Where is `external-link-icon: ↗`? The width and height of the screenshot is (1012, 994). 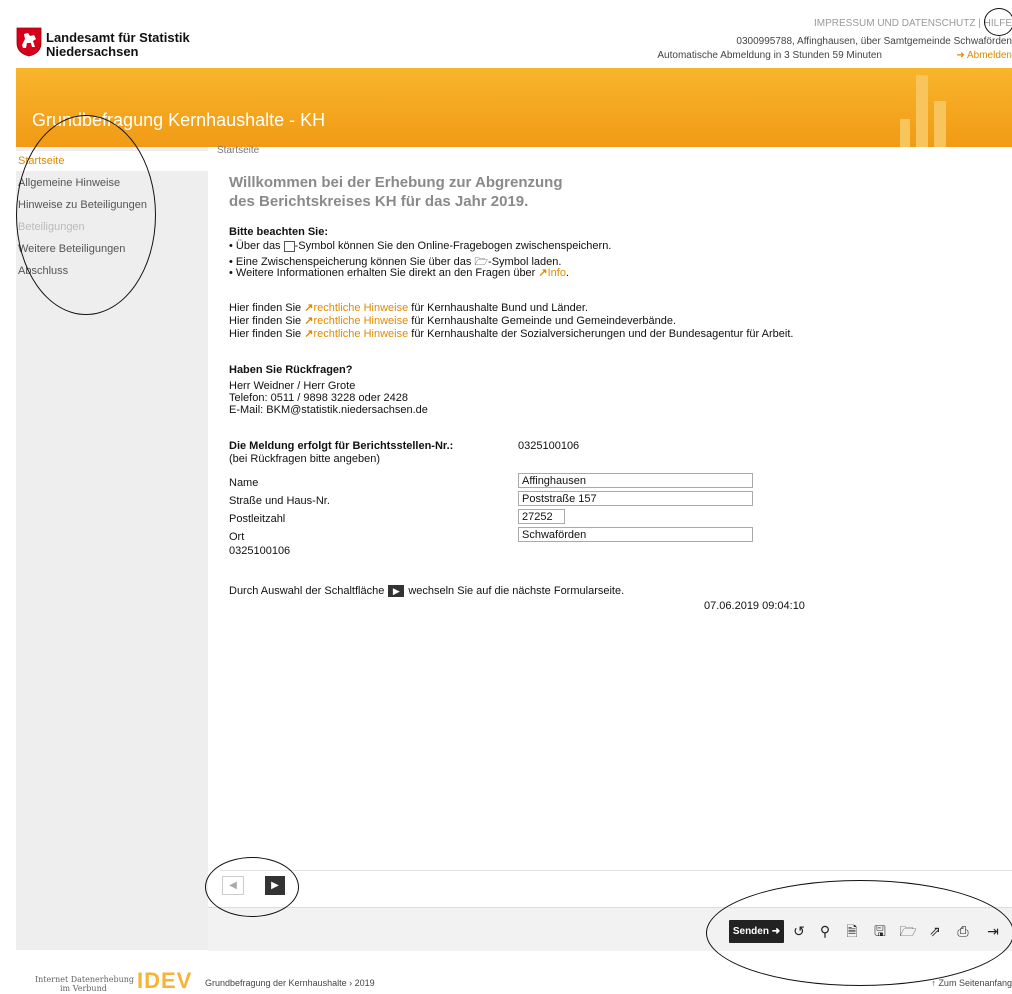
external-link-icon: ↗ is located at coordinates (543, 273).